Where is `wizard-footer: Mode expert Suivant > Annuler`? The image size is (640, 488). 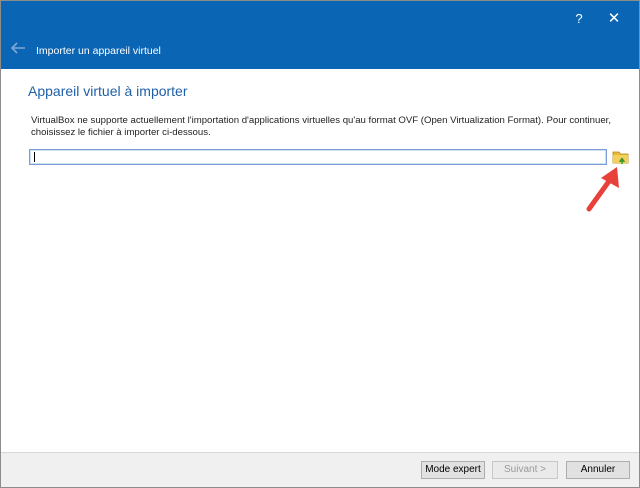
wizard-footer: Mode expert Suivant > Annuler is located at coordinates (320, 469).